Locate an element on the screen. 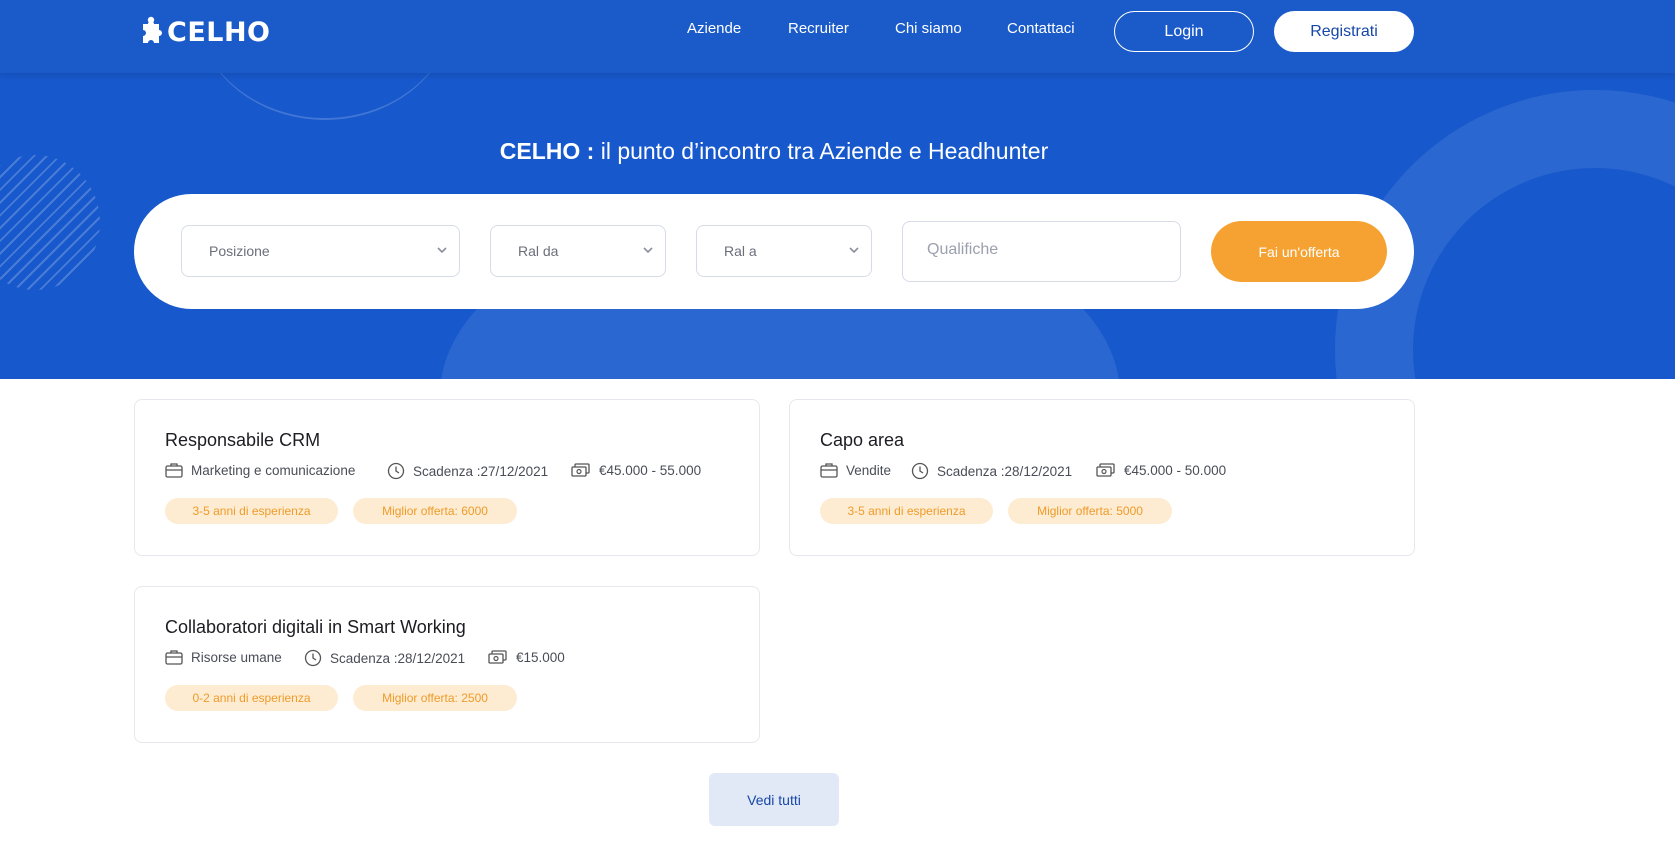 The width and height of the screenshot is (1675, 862). nav-link-contattaci: Contattaci is located at coordinates (1041, 28).